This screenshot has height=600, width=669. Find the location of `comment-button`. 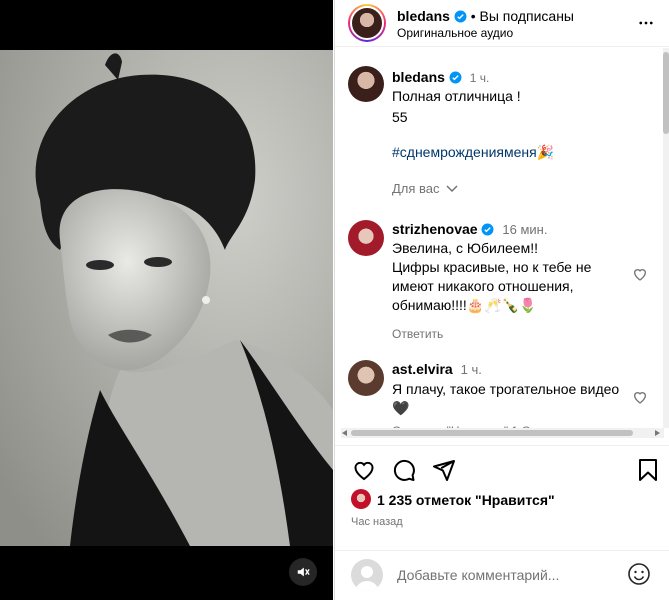

comment-button is located at coordinates (404, 471).